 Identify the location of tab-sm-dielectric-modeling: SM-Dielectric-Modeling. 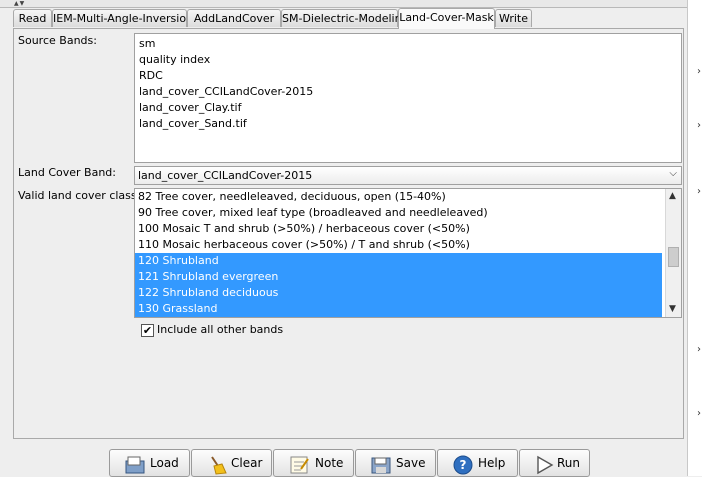
(345, 18).